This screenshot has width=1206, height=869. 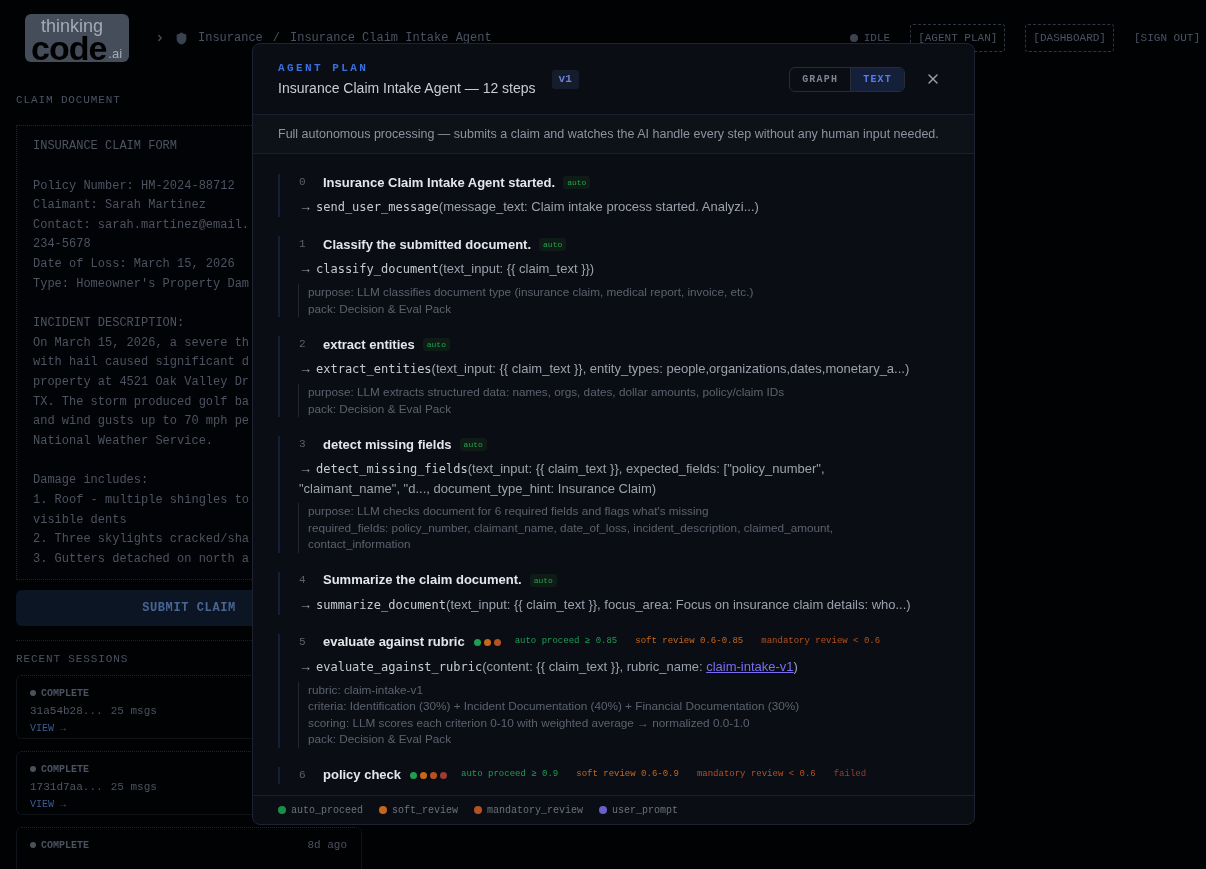 I want to click on gate-threshold-text: soft review 0.6-0.85, so click(x=689, y=642).